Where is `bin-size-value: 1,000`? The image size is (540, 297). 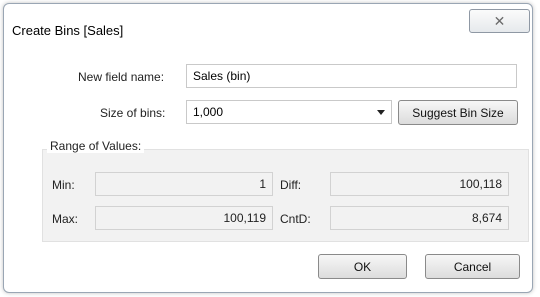
bin-size-value: 1,000 is located at coordinates (208, 112).